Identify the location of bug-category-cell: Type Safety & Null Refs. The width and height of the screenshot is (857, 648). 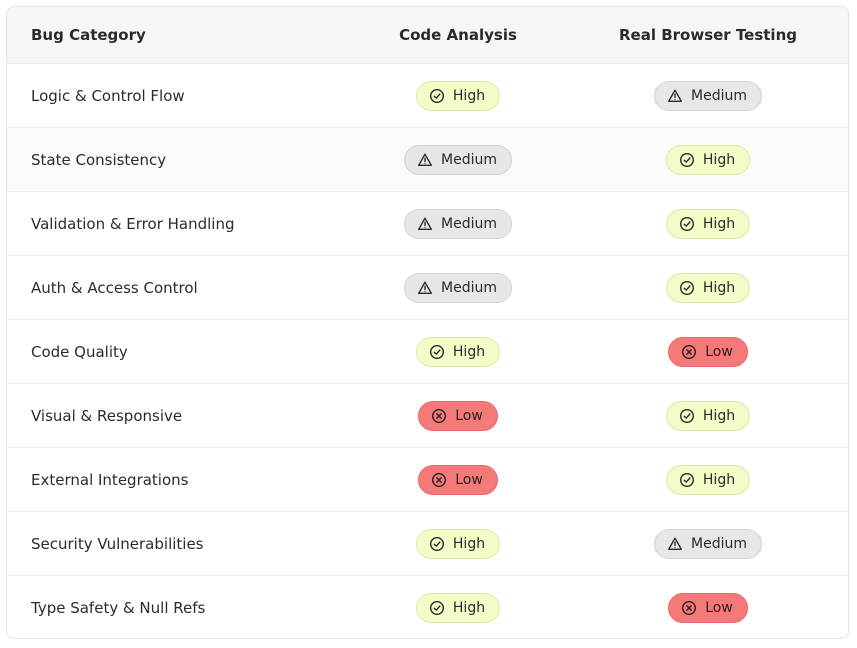
(118, 608).